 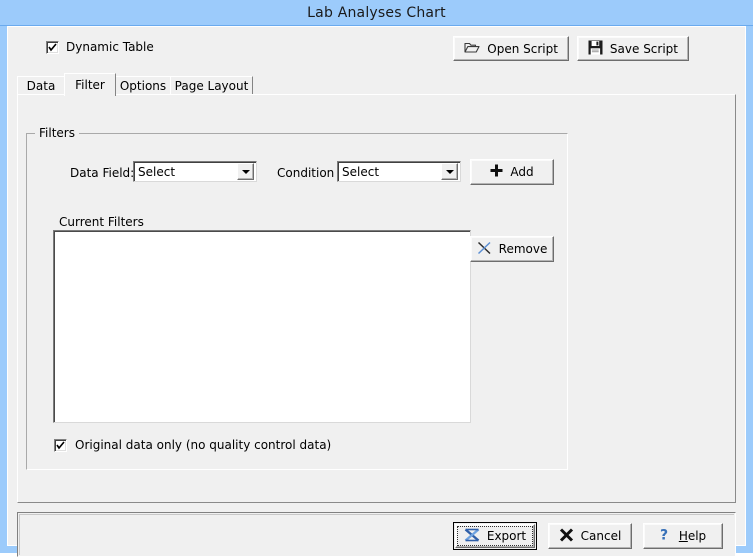 What do you see at coordinates (566, 536) in the screenshot?
I see `x-bold-icon` at bounding box center [566, 536].